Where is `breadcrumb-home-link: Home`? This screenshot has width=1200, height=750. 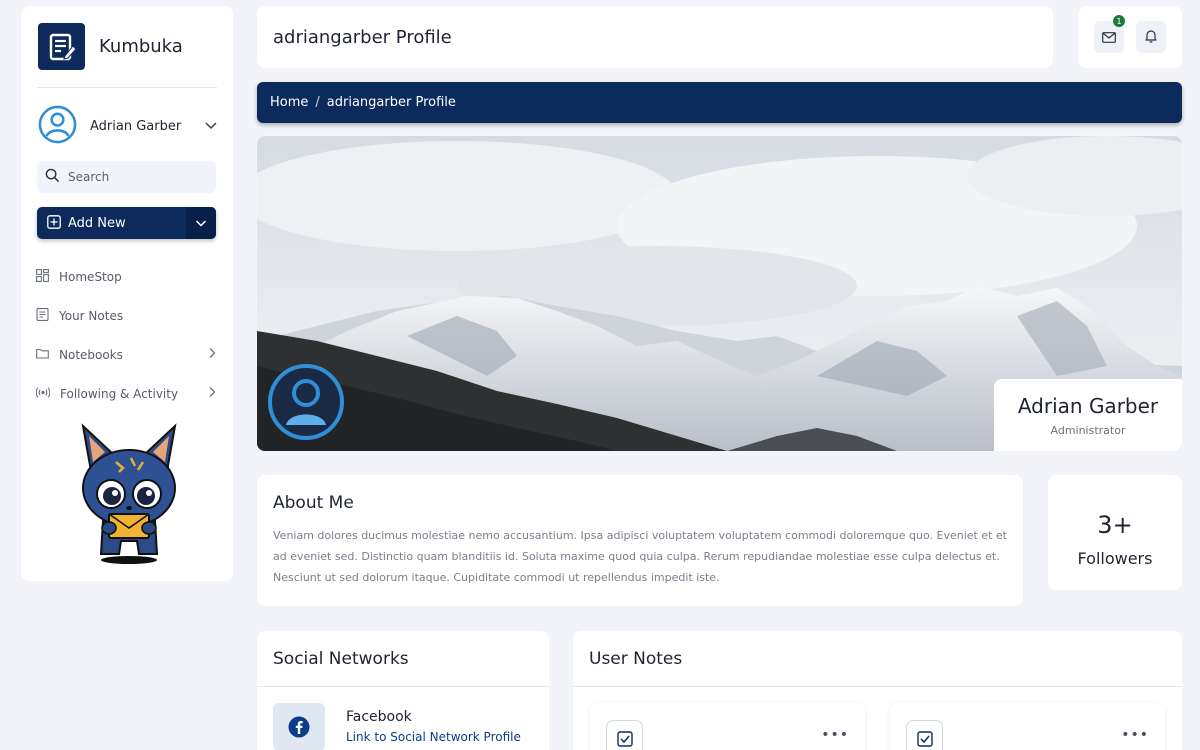 breadcrumb-home-link: Home is located at coordinates (289, 102).